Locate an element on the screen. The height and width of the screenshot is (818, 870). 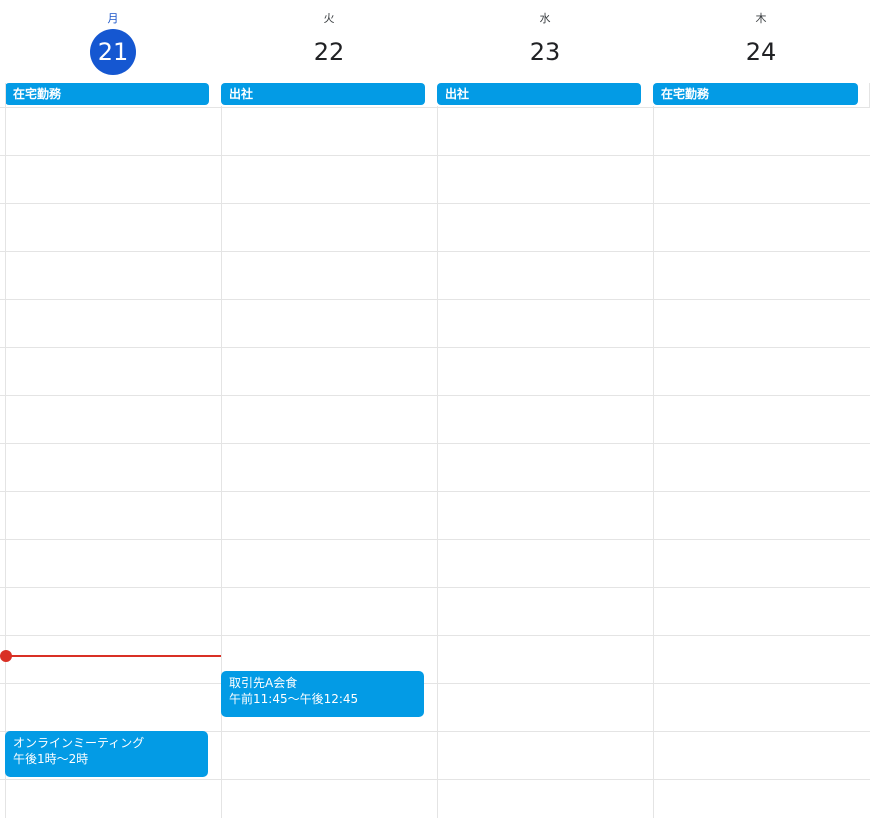
day-header-mon: 月 21 is located at coordinates (113, 41).